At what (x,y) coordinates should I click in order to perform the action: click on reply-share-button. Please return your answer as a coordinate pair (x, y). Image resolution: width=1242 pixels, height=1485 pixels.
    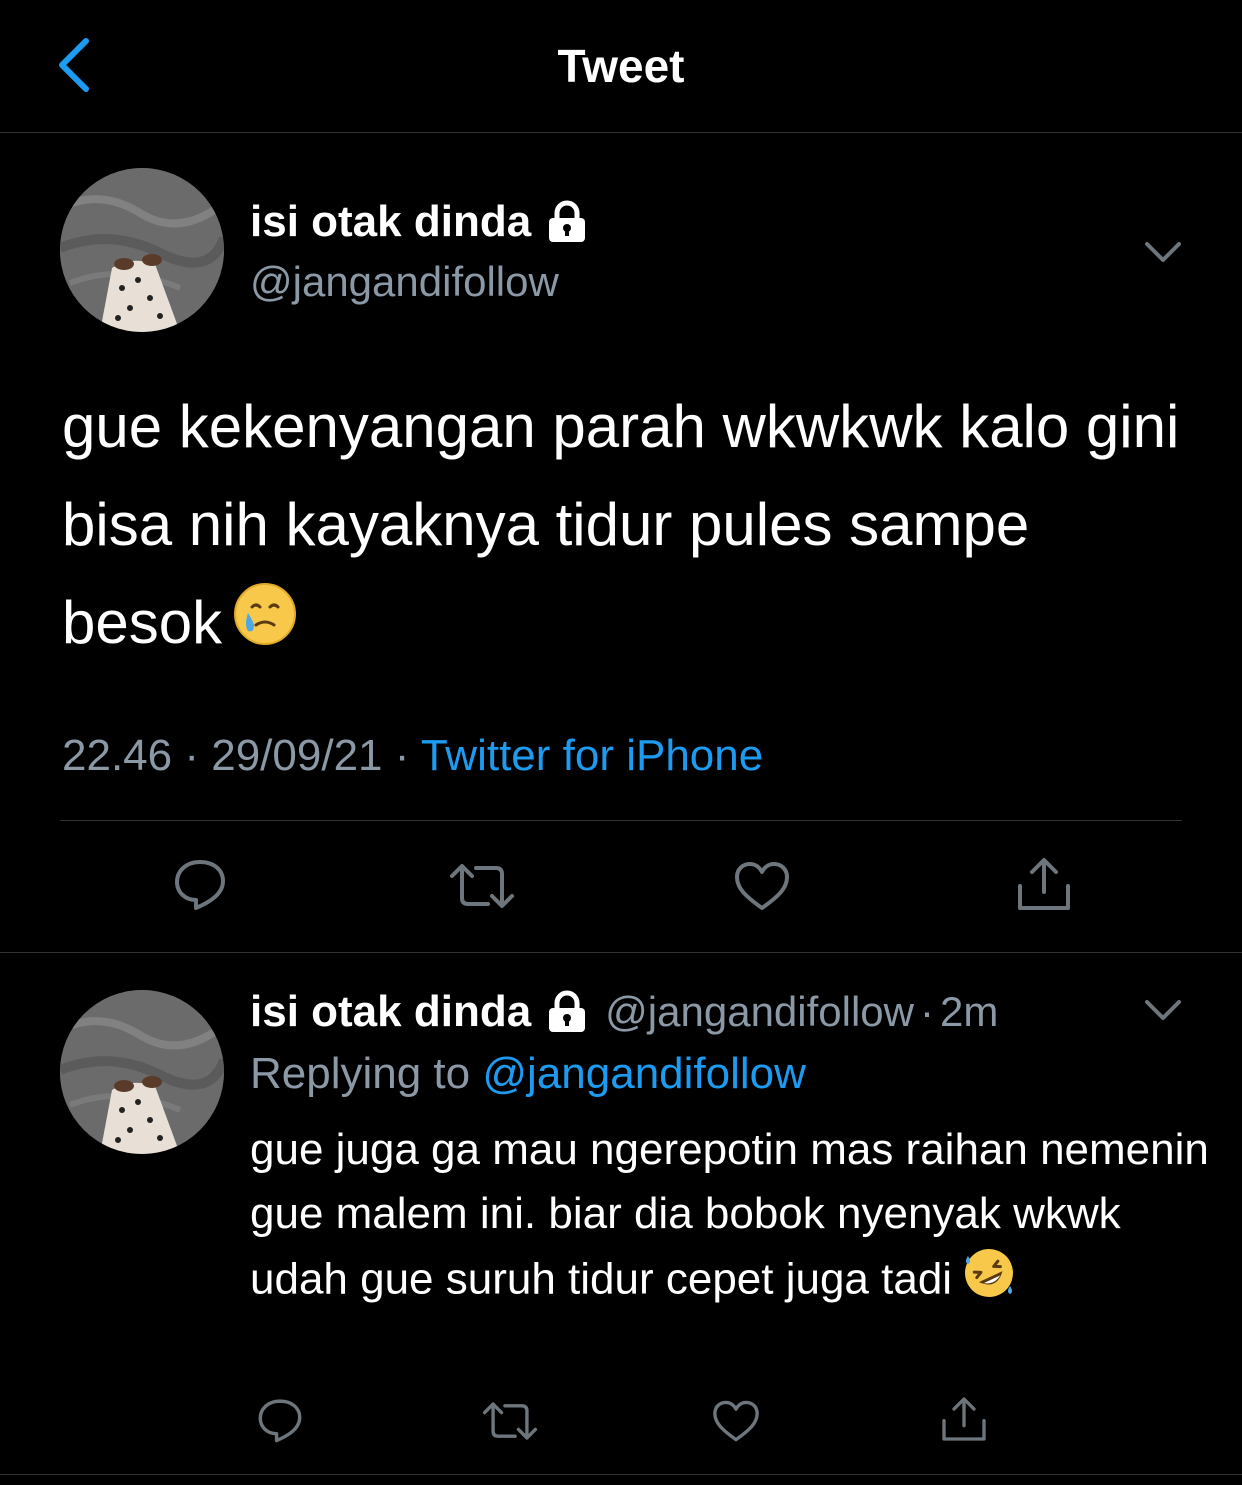
    Looking at the image, I should click on (964, 1419).